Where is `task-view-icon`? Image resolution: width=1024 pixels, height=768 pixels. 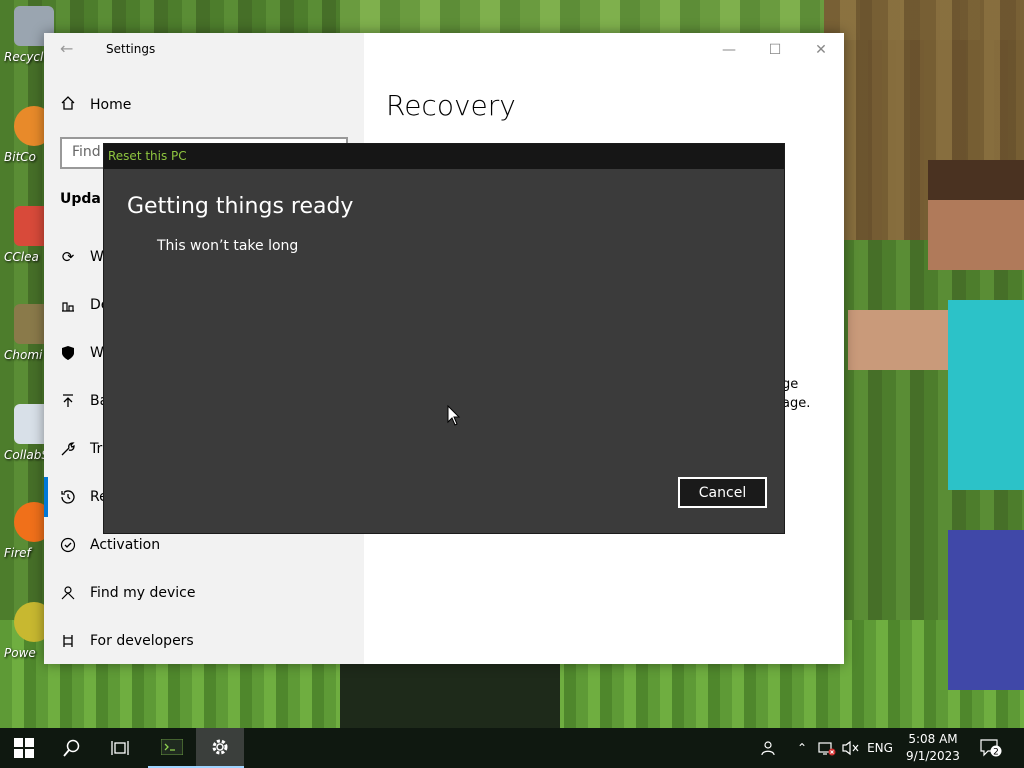
task-view-icon is located at coordinates (120, 748).